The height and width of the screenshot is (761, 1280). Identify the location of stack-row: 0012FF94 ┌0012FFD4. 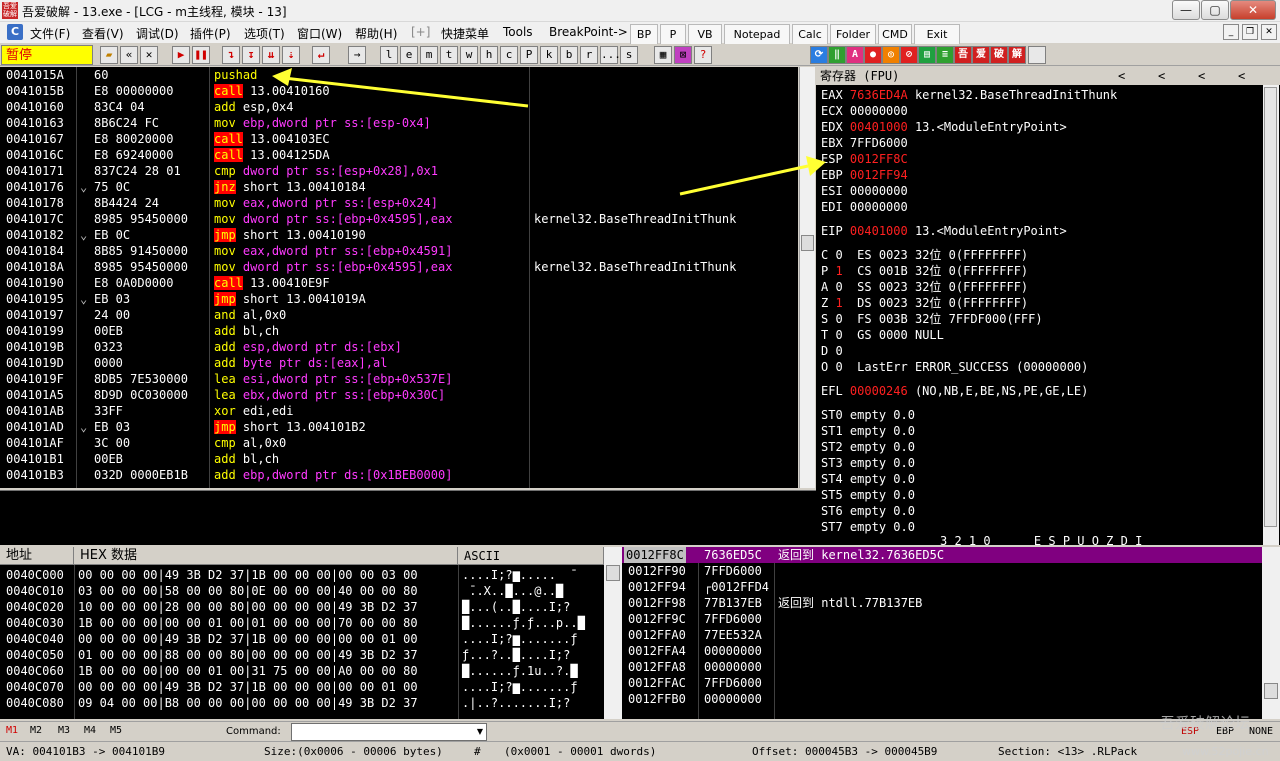
(951, 587).